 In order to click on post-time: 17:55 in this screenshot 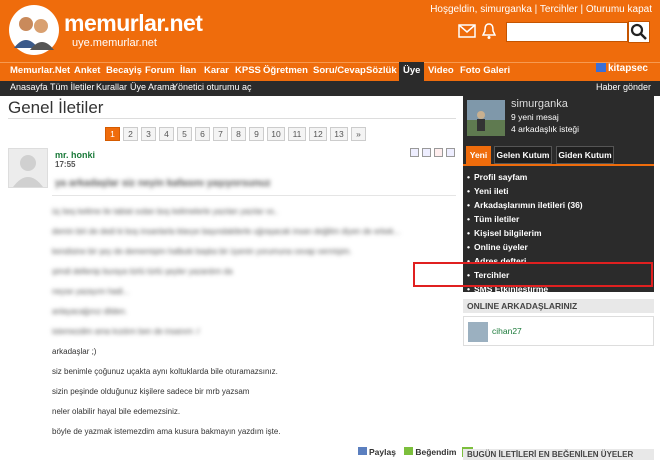, I will do `click(65, 164)`.